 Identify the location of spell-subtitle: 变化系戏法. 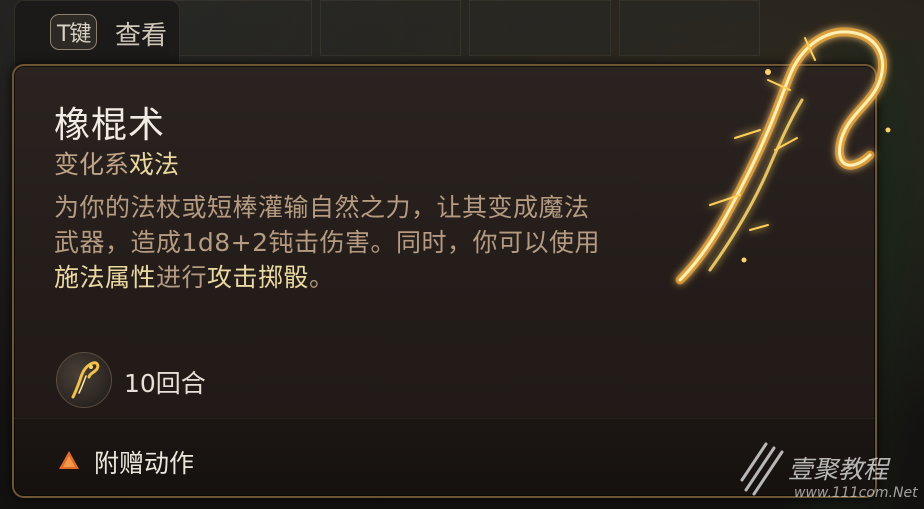
(116, 163).